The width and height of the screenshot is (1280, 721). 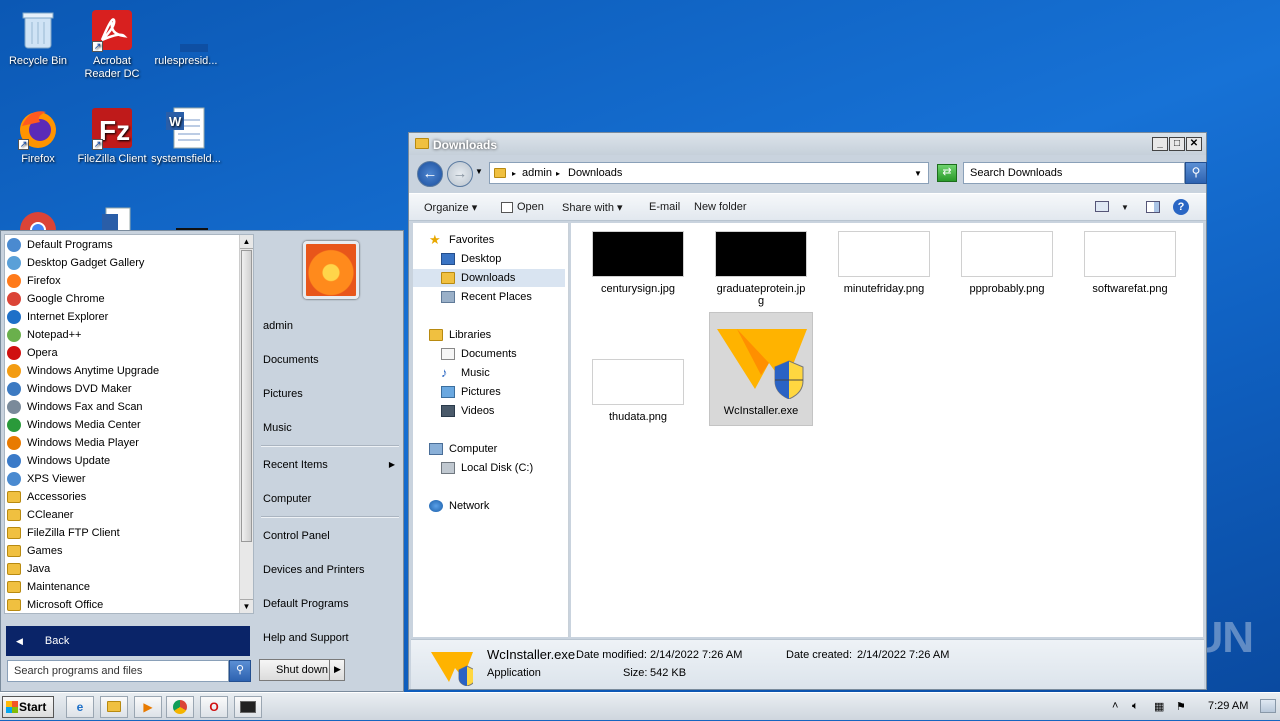 What do you see at coordinates (331, 604) in the screenshot?
I see `start-item-default-programs: Default Programs` at bounding box center [331, 604].